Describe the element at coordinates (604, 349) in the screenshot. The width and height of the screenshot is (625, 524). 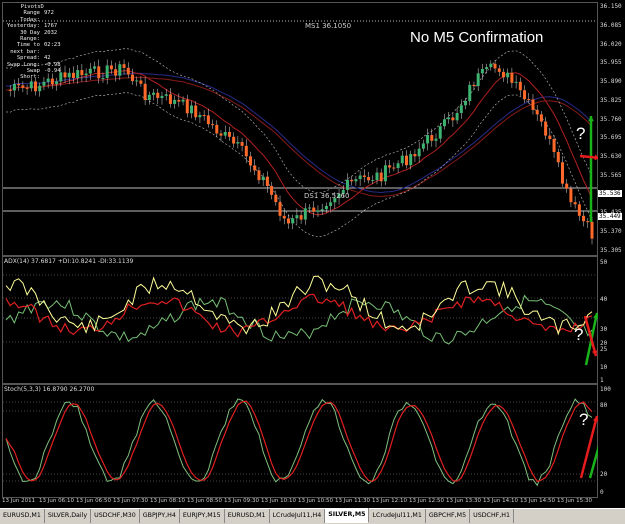
I see `axis-tick-label: 25` at that location.